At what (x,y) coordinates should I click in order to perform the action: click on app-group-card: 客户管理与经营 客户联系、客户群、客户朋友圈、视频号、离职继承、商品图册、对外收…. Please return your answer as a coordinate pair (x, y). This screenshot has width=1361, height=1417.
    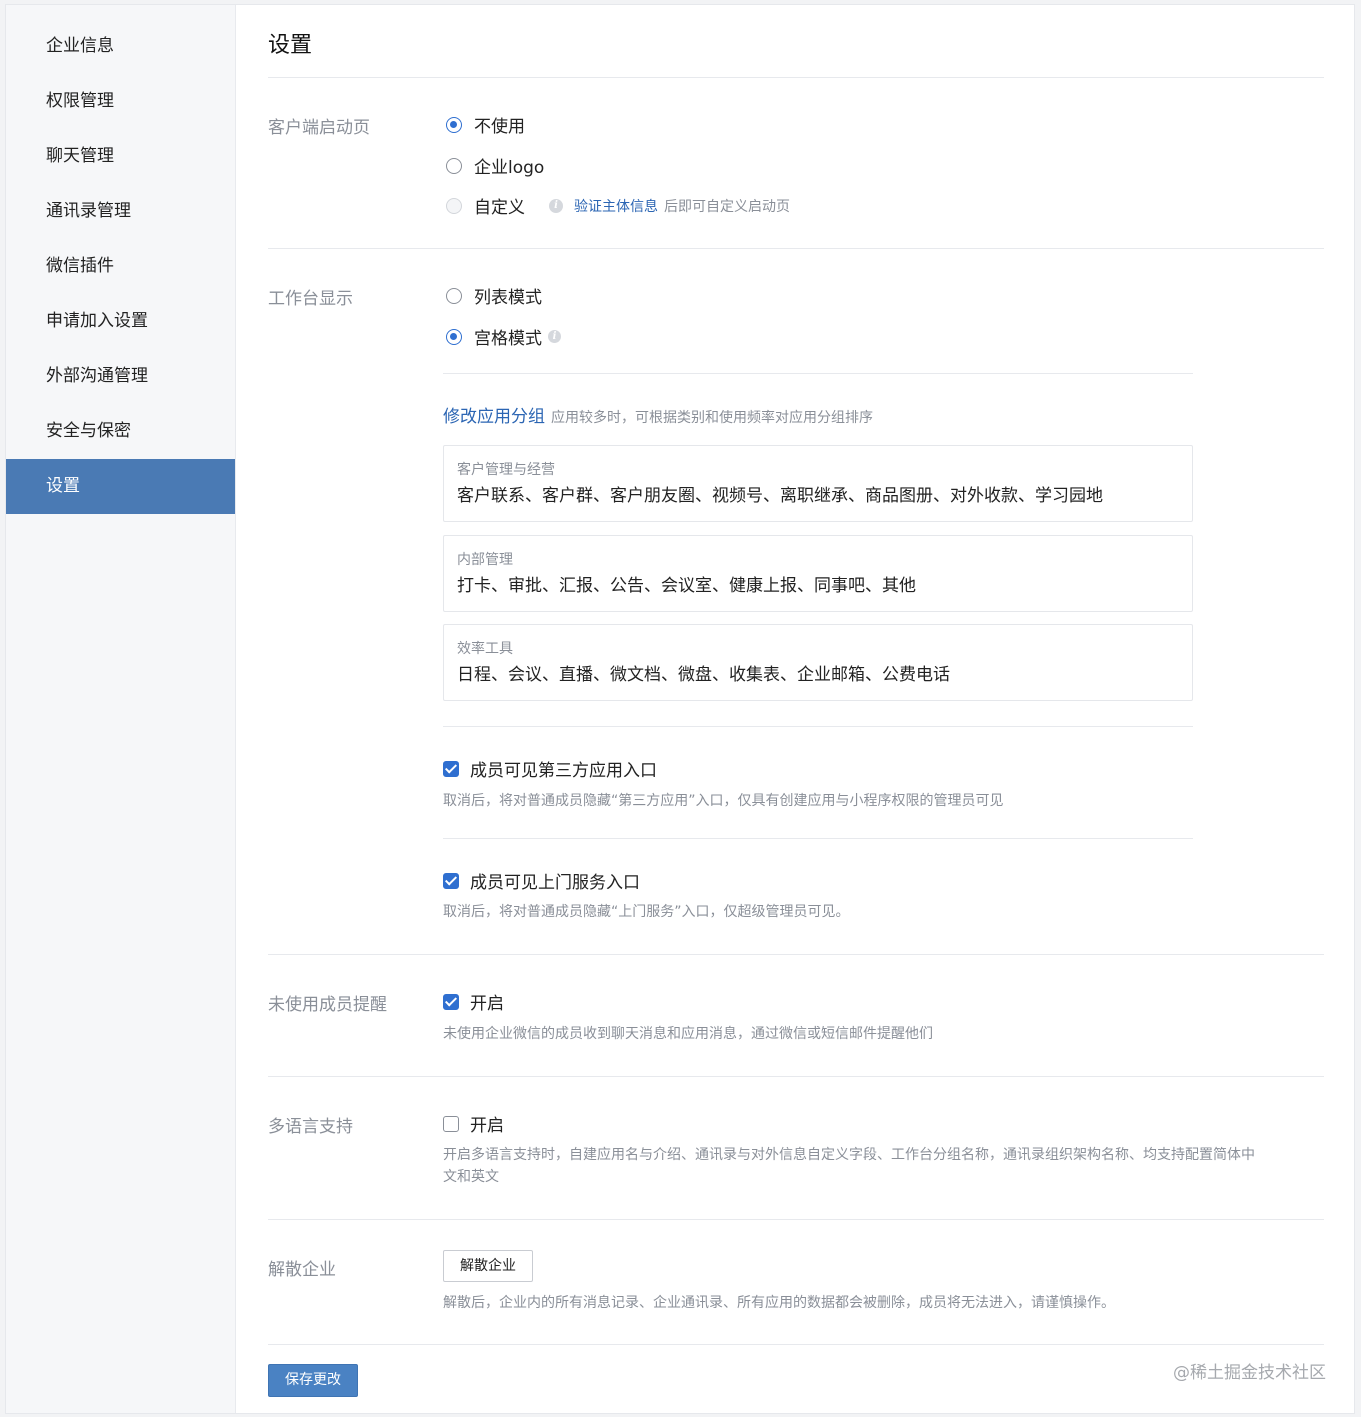
    Looking at the image, I should click on (818, 483).